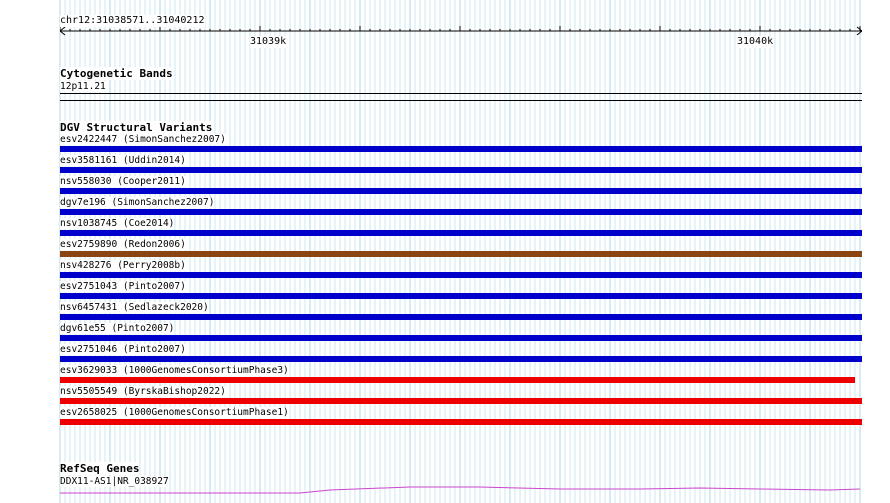  What do you see at coordinates (123, 286) in the screenshot?
I see `dgv-variant-label: esv2751043 (Pinto2007)` at bounding box center [123, 286].